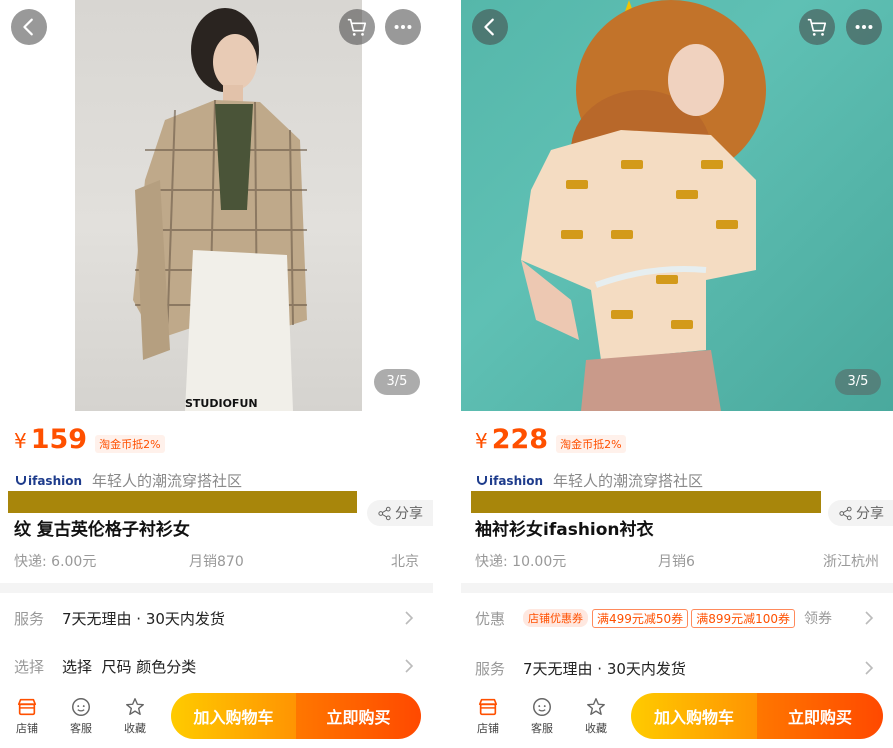 The image size is (893, 748). Describe the element at coordinates (676, 562) in the screenshot. I see `monthly-sales: 月销6` at that location.